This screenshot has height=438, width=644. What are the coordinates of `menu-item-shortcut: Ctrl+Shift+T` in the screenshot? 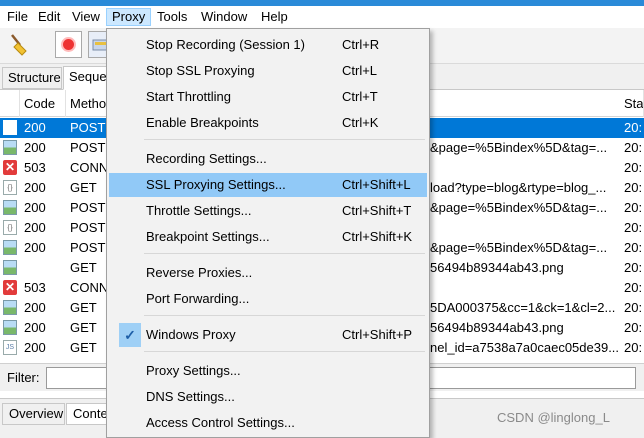 It's located at (377, 210).